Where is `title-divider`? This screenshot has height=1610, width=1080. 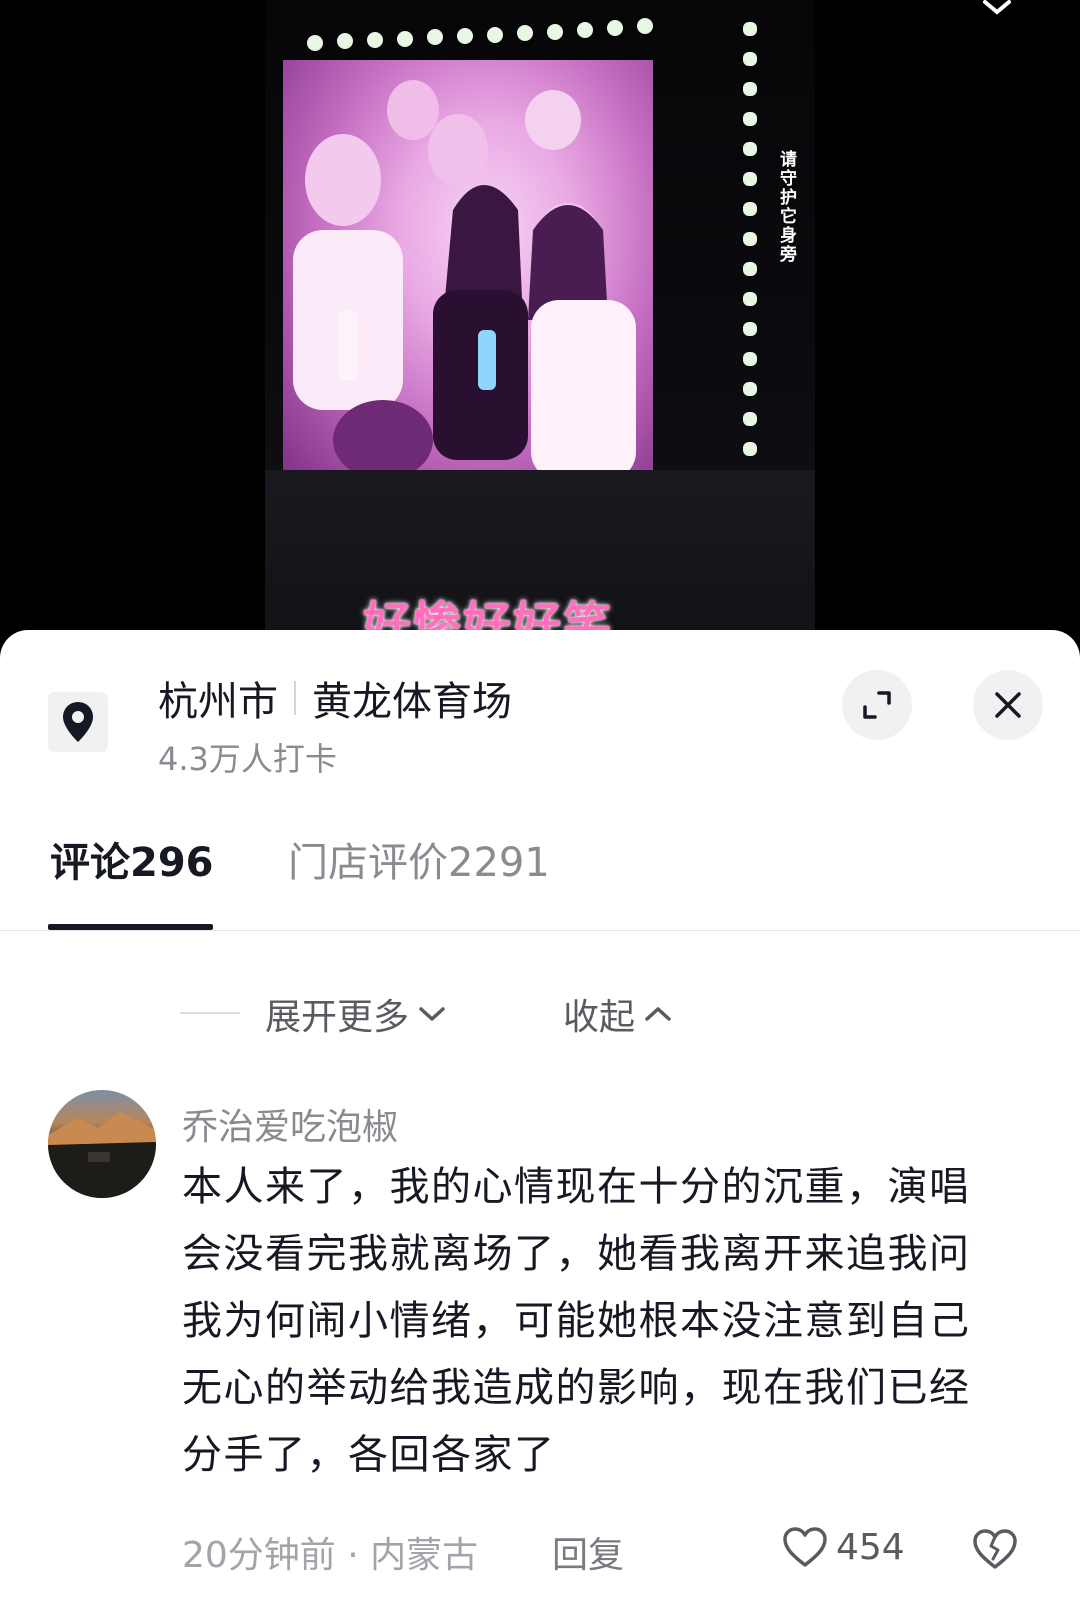
title-divider is located at coordinates (295, 698).